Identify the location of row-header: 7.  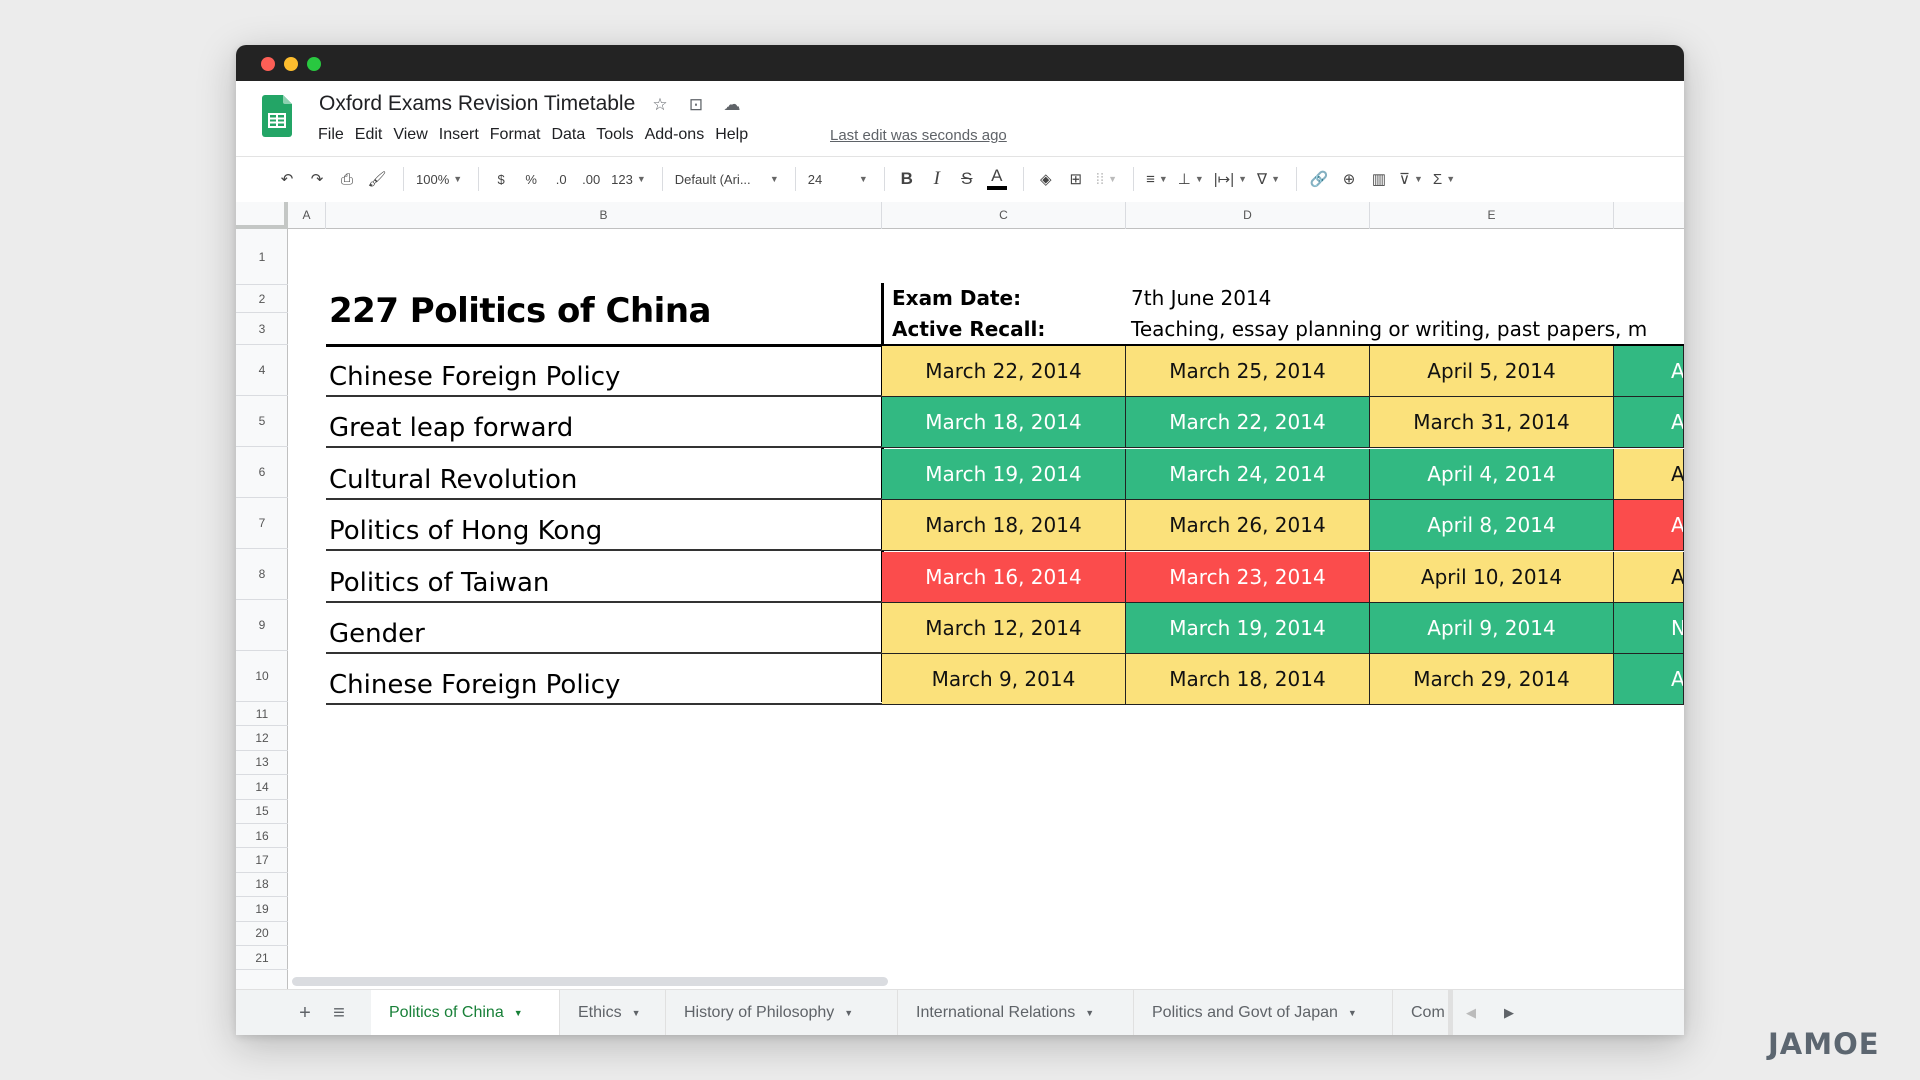
(262, 523).